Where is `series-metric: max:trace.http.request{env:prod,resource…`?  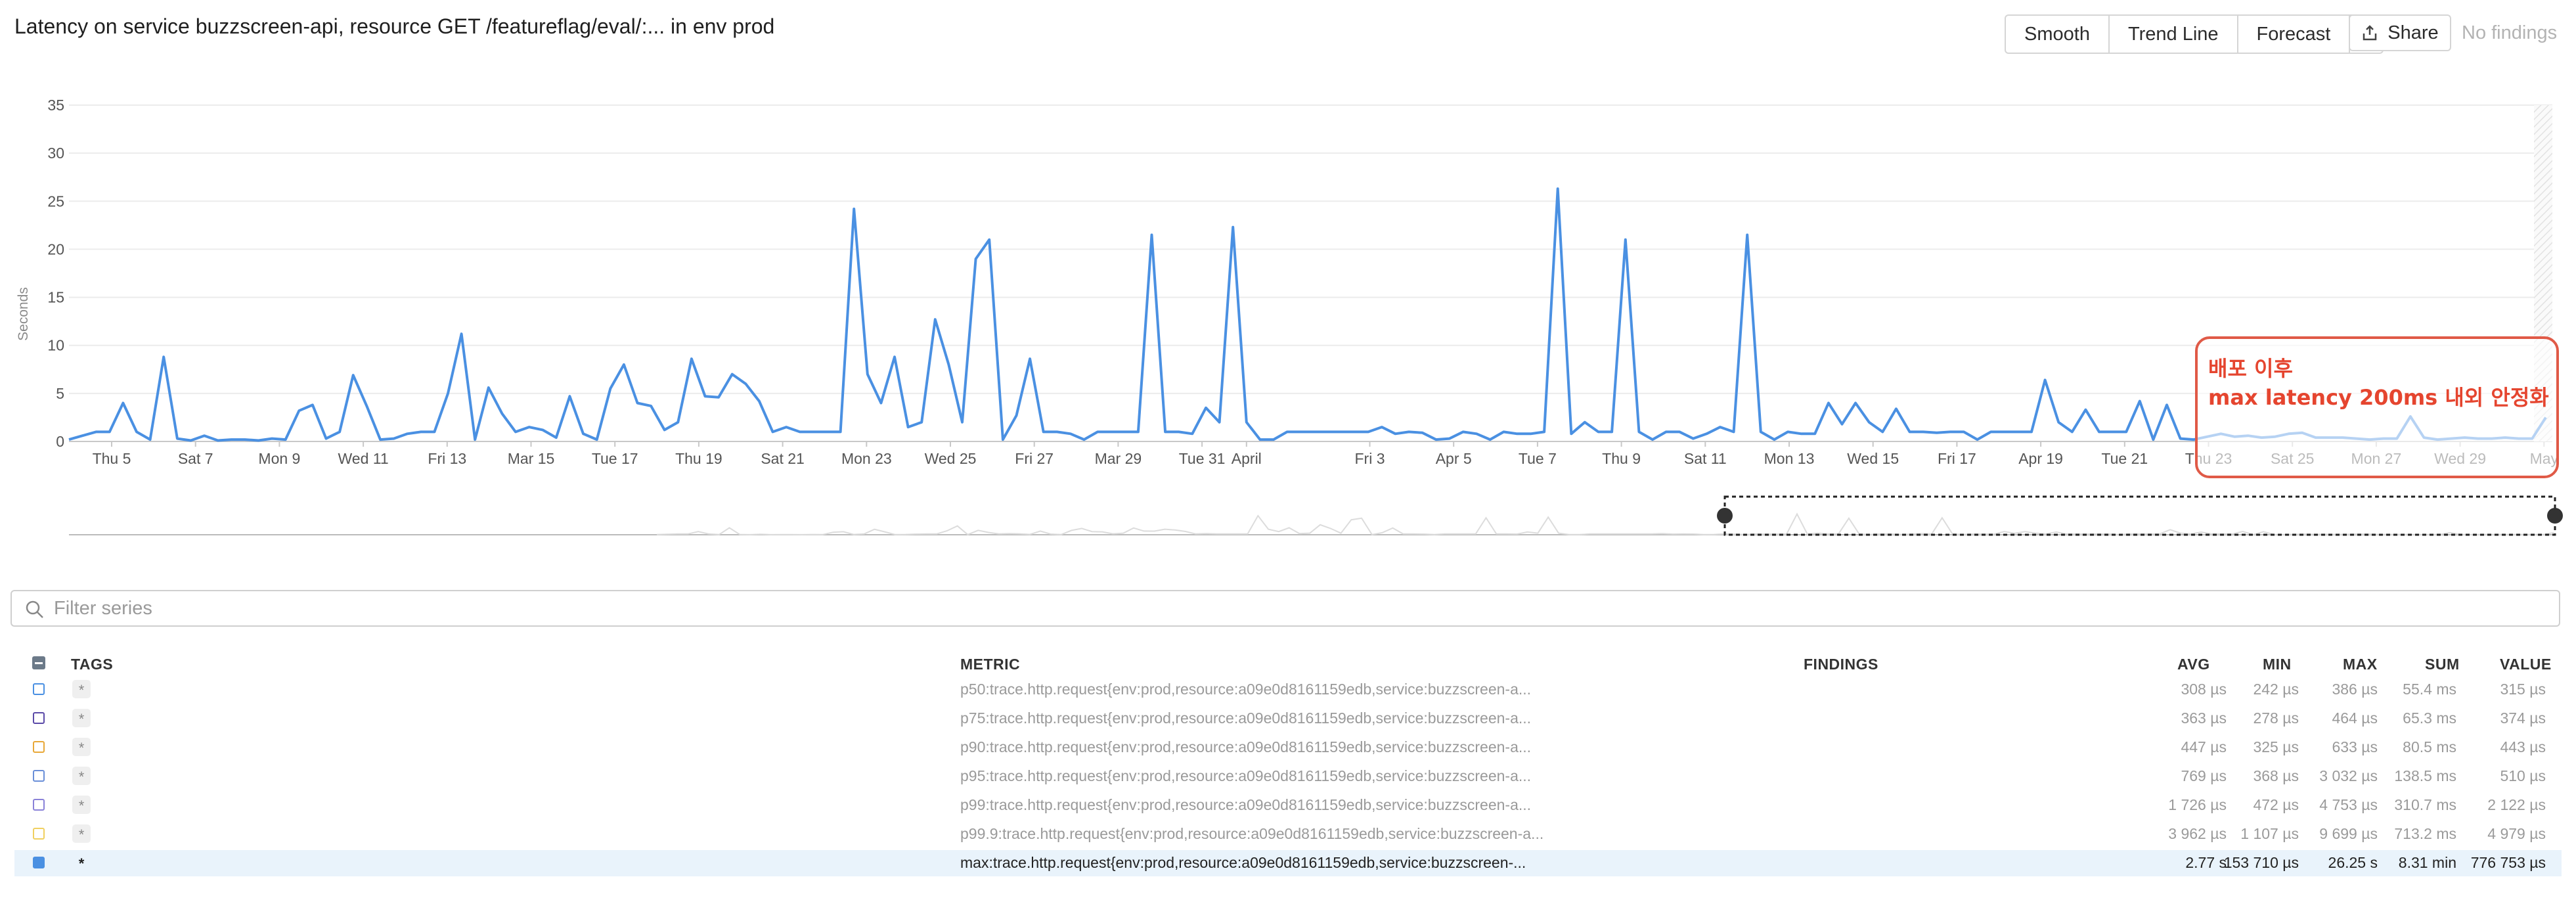
series-metric: max:trace.http.request{env:prod,resource… is located at coordinates (1243, 862).